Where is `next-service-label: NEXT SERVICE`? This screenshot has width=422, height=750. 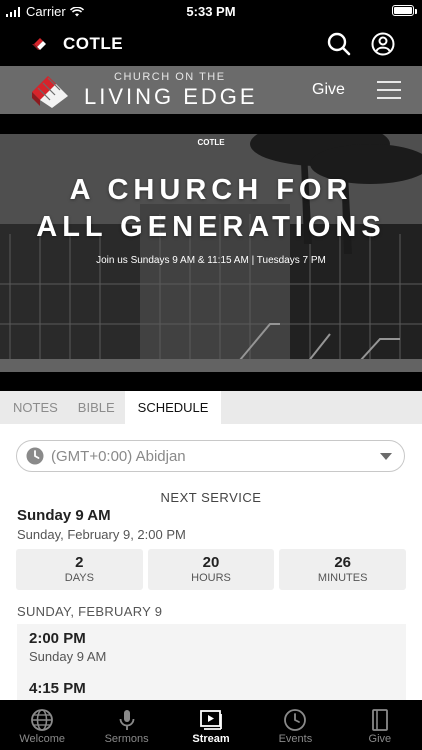
next-service-label: NEXT SERVICE is located at coordinates (211, 497).